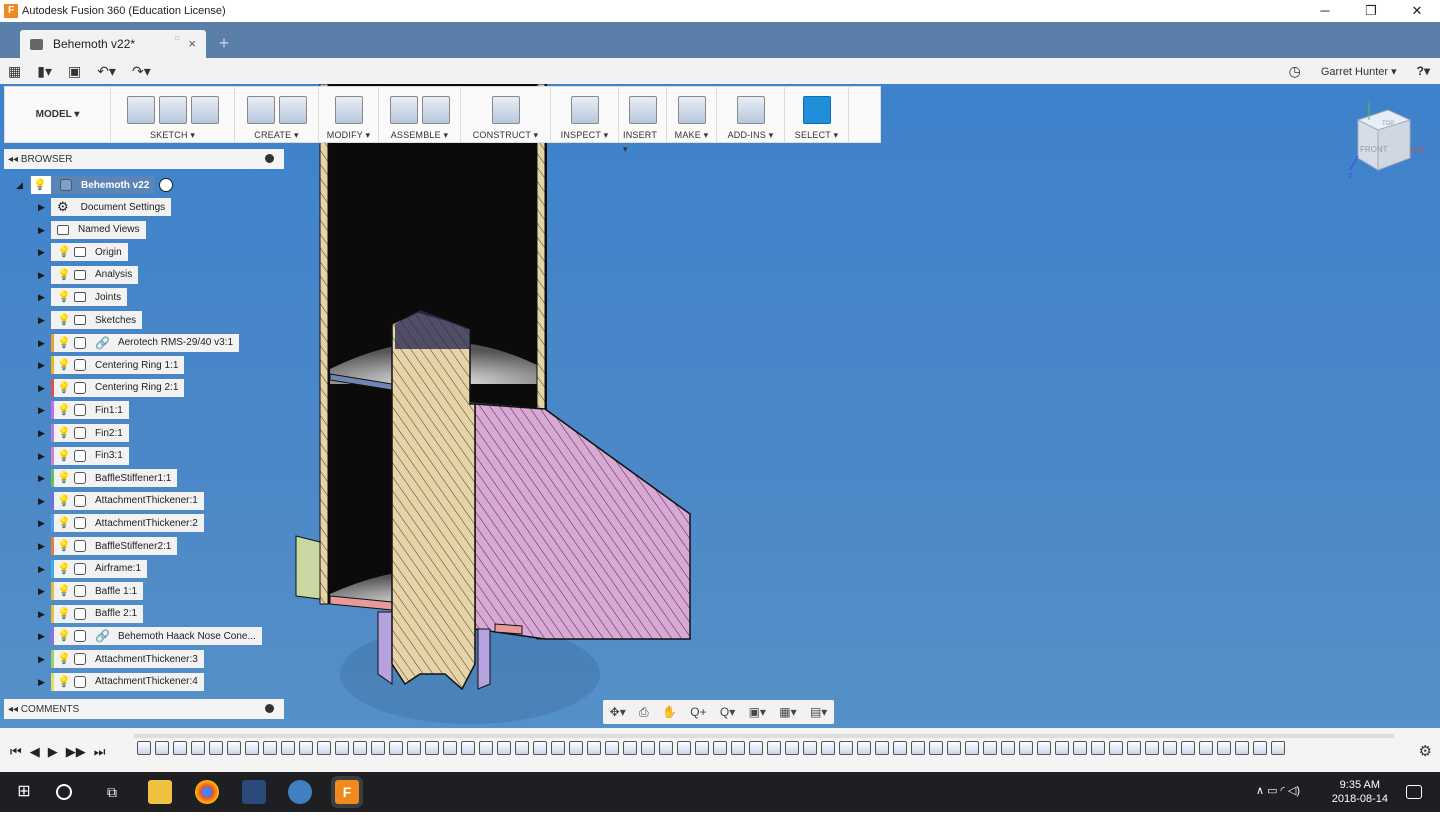 Image resolution: width=1440 pixels, height=828 pixels. I want to click on browser-item: ▶ 💡 Joints, so click(83, 297).